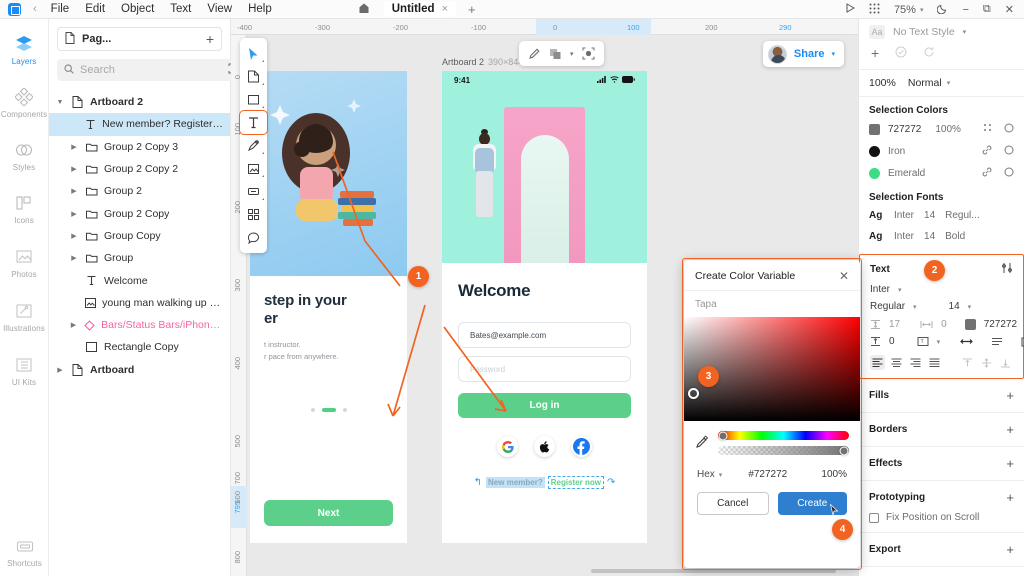 This screenshot has width=1024, height=576. I want to click on cancel-button: Cancel, so click(733, 503).